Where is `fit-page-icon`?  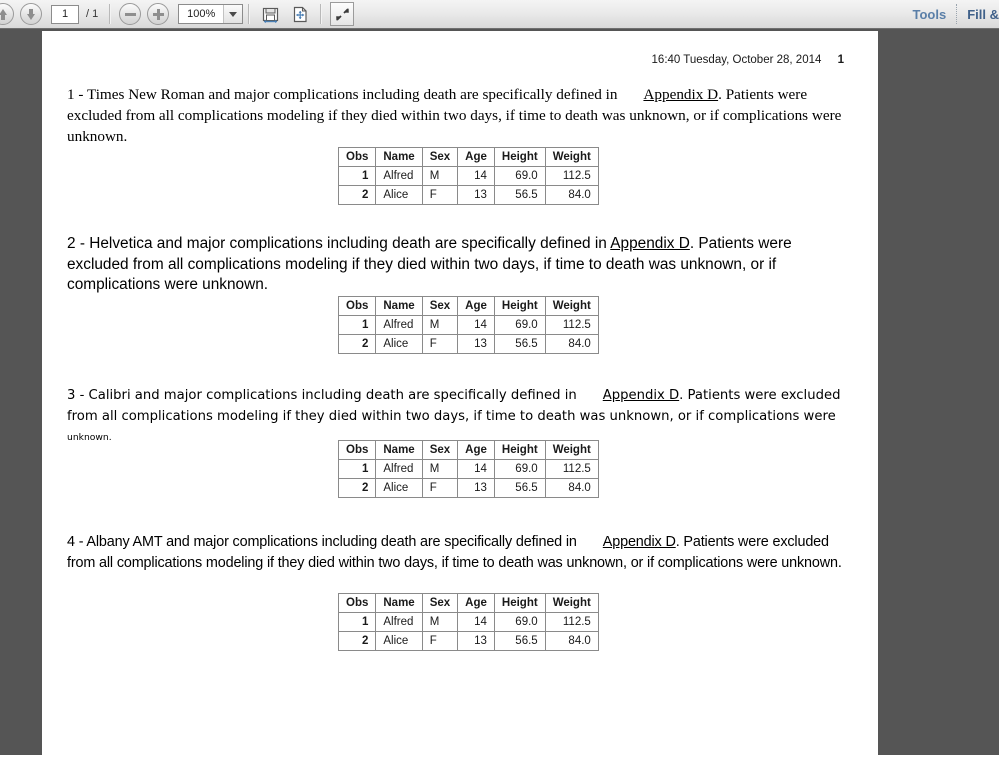 fit-page-icon is located at coordinates (300, 14).